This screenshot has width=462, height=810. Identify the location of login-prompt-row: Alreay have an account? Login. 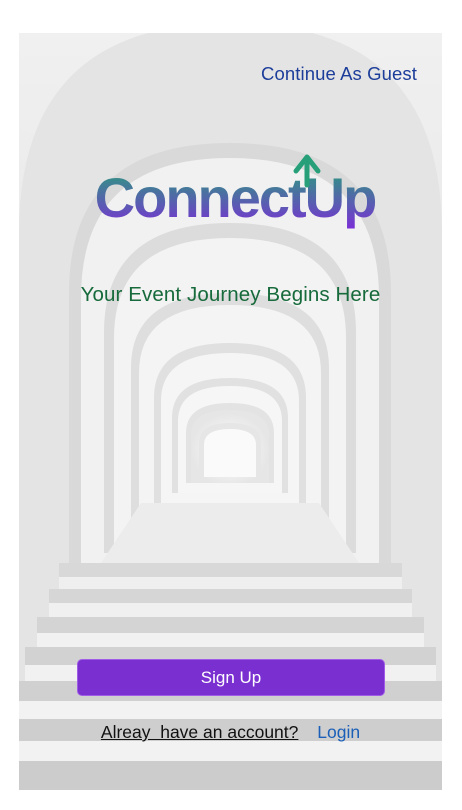
(230, 732).